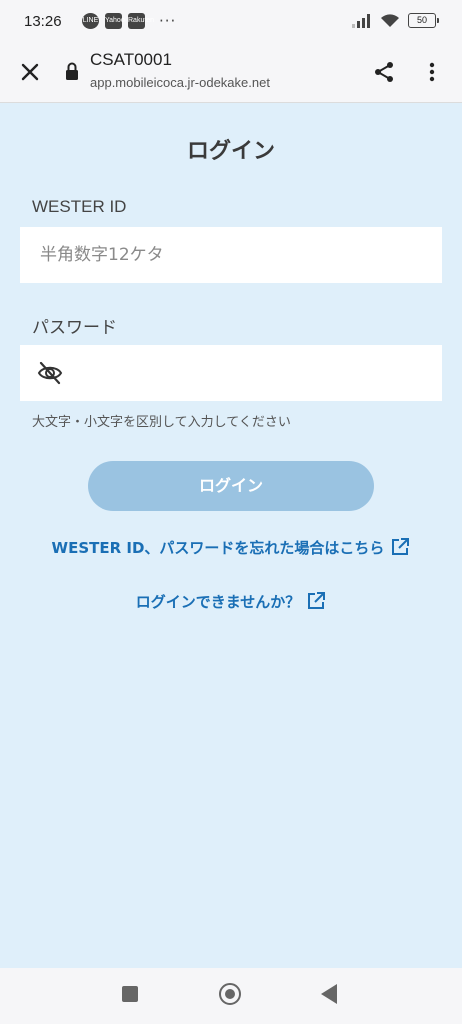  I want to click on url-host: app.mobileicoca.jr-odekake.net, so click(180, 82).